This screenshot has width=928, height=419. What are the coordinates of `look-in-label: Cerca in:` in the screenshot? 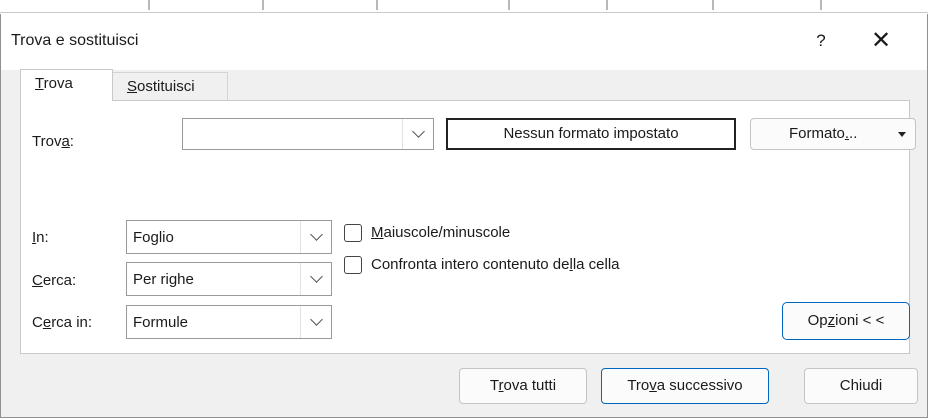 It's located at (62, 322).